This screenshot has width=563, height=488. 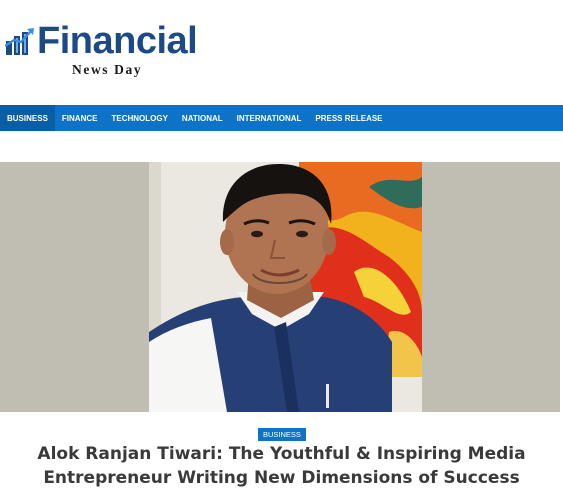 I want to click on nav-item-finance: FINANCE, so click(x=80, y=118).